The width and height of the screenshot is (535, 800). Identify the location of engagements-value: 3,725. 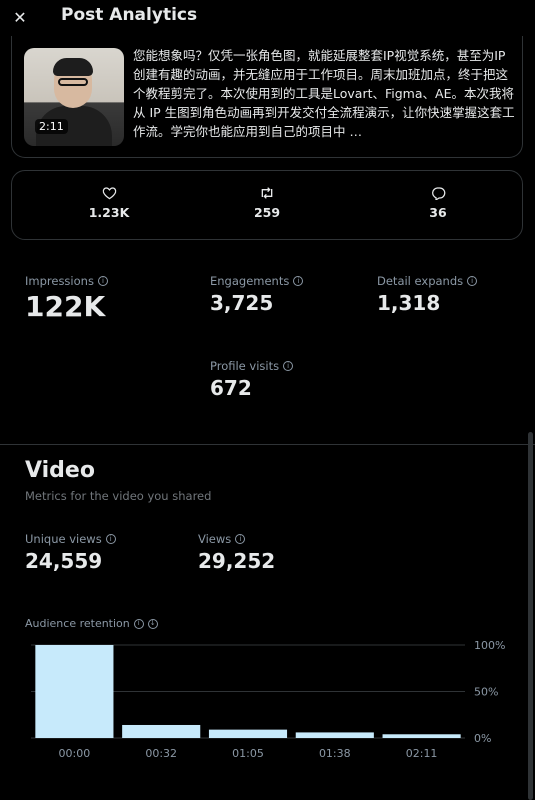
(242, 303).